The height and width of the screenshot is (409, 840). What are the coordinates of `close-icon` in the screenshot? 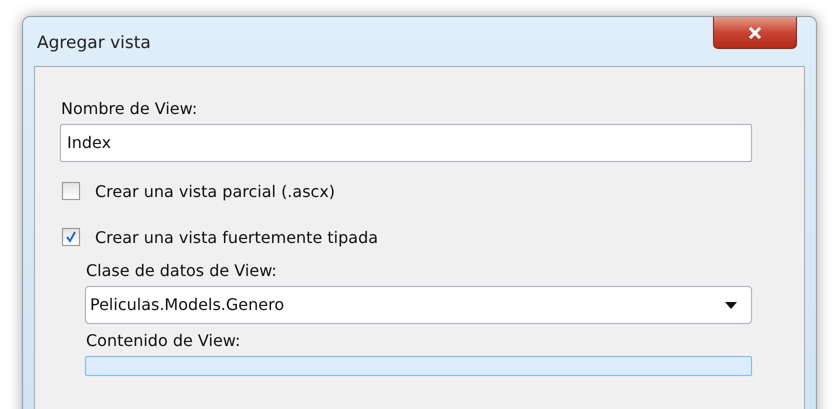 It's located at (755, 32).